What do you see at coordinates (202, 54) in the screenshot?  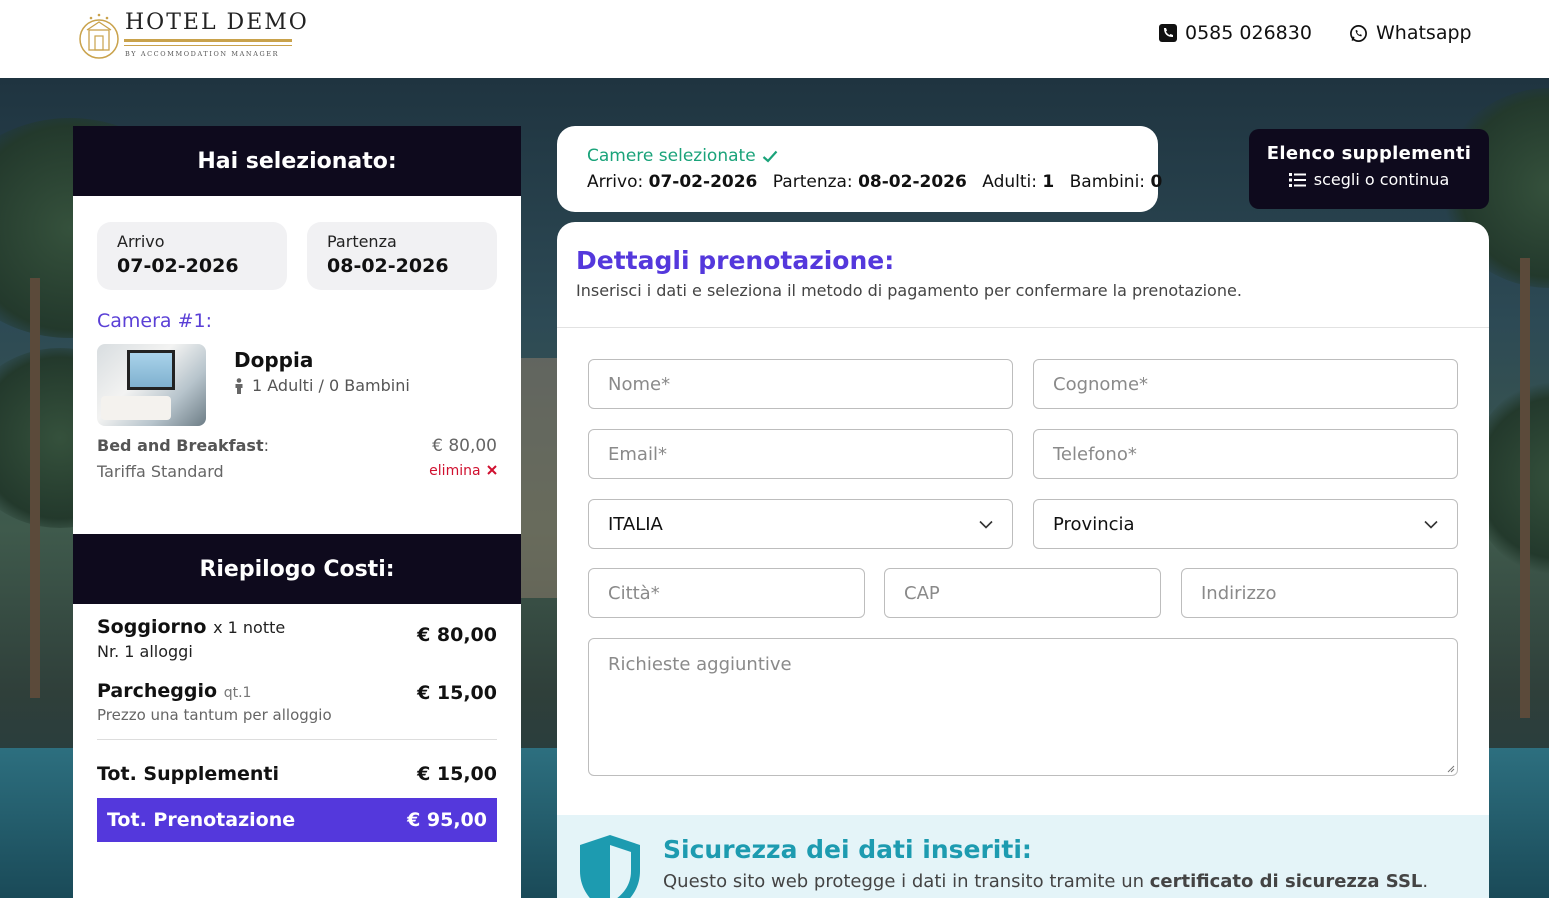 I see `logo-subtitle: BY ACCOMMODATION MANAGER` at bounding box center [202, 54].